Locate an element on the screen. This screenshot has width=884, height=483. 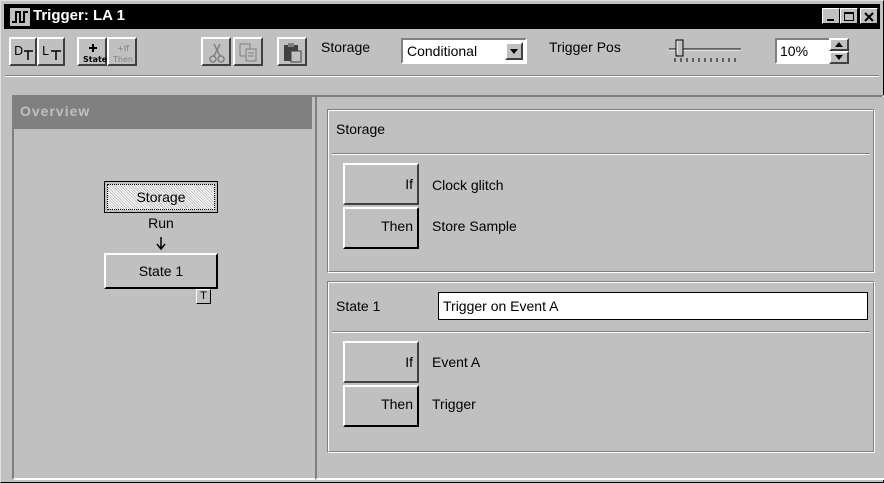
d-trigger-icon: D is located at coordinates (23, 52).